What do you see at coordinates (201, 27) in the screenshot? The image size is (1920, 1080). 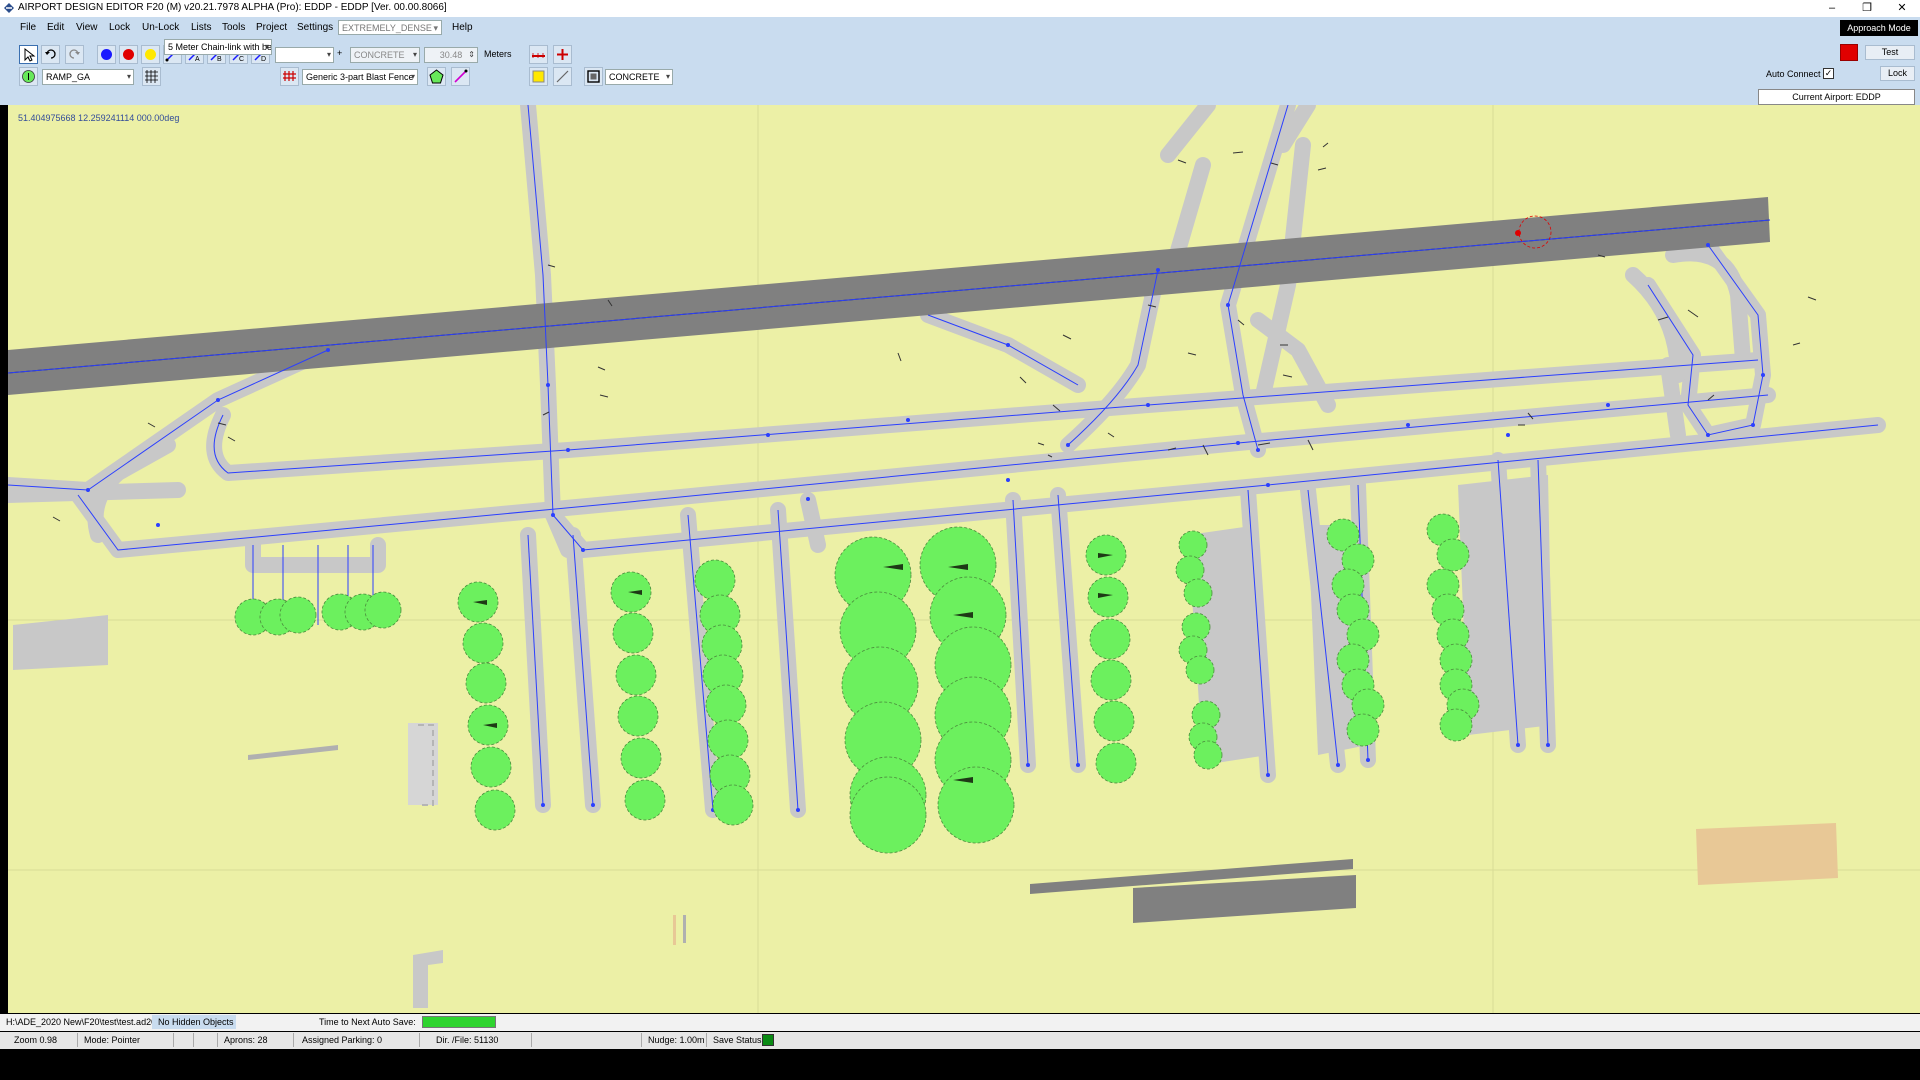 I see `menu-lists: Lists` at bounding box center [201, 27].